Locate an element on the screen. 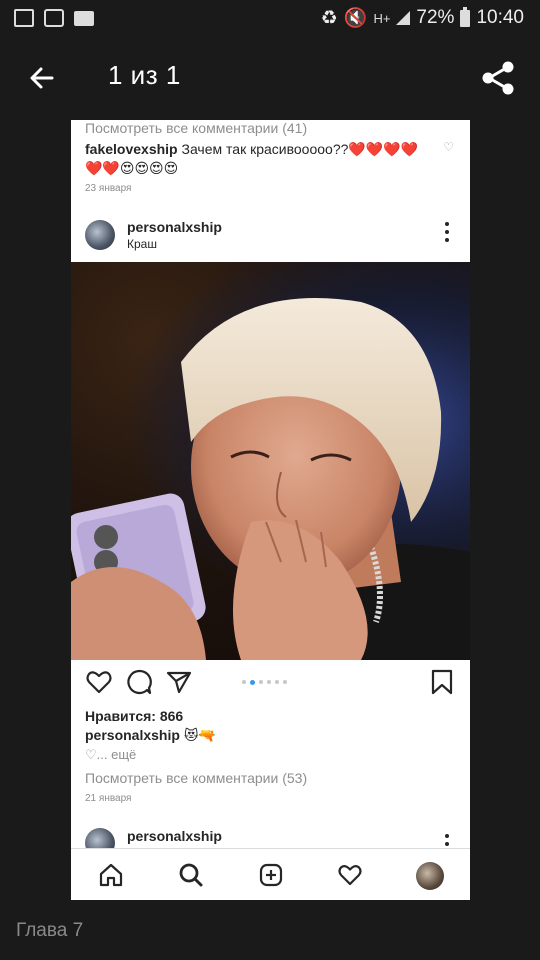 This screenshot has height=960, width=540. post-caption: personalxship 😻🔫 is located at coordinates (150, 735).